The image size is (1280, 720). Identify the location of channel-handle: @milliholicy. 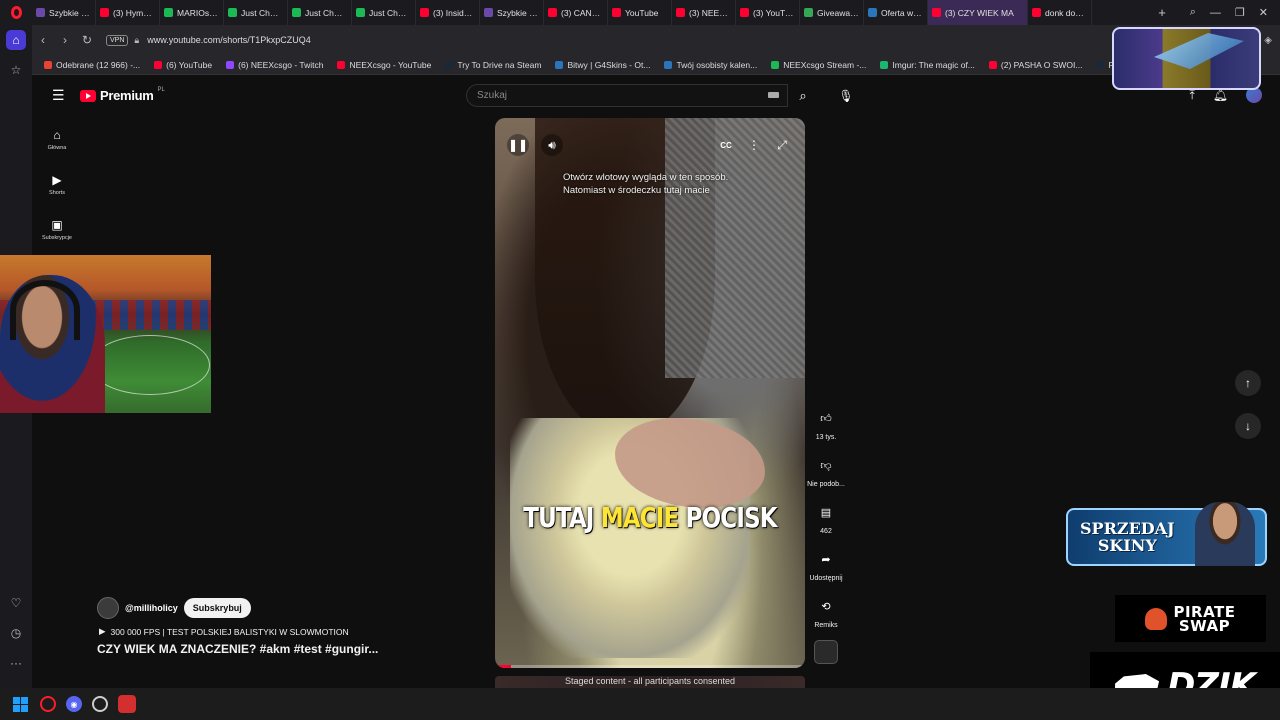
(151, 608).